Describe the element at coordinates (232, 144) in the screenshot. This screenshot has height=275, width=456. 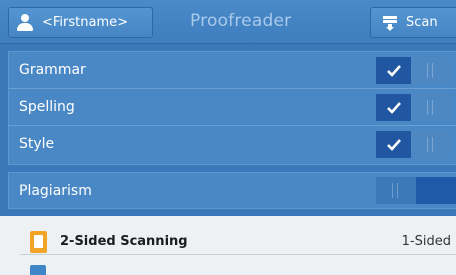
I see `setting-row-style: Style` at that location.